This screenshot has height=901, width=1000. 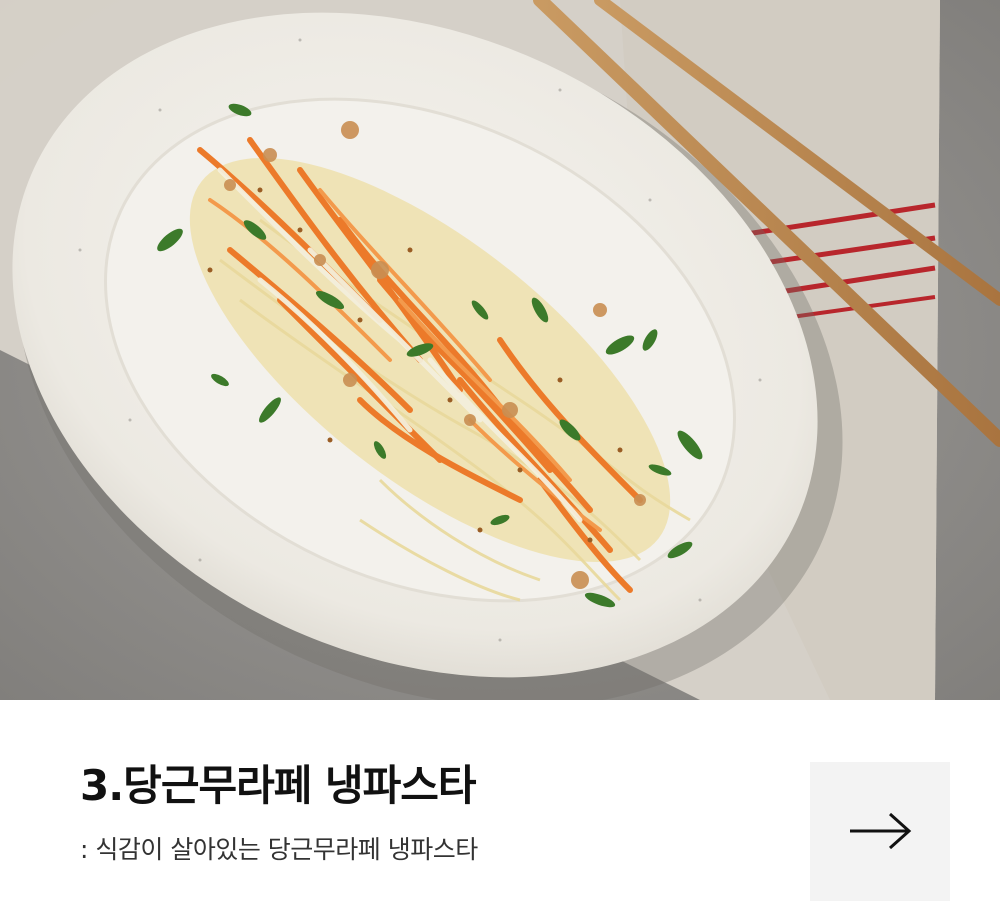 I want to click on view-recipe-button, so click(x=880, y=831).